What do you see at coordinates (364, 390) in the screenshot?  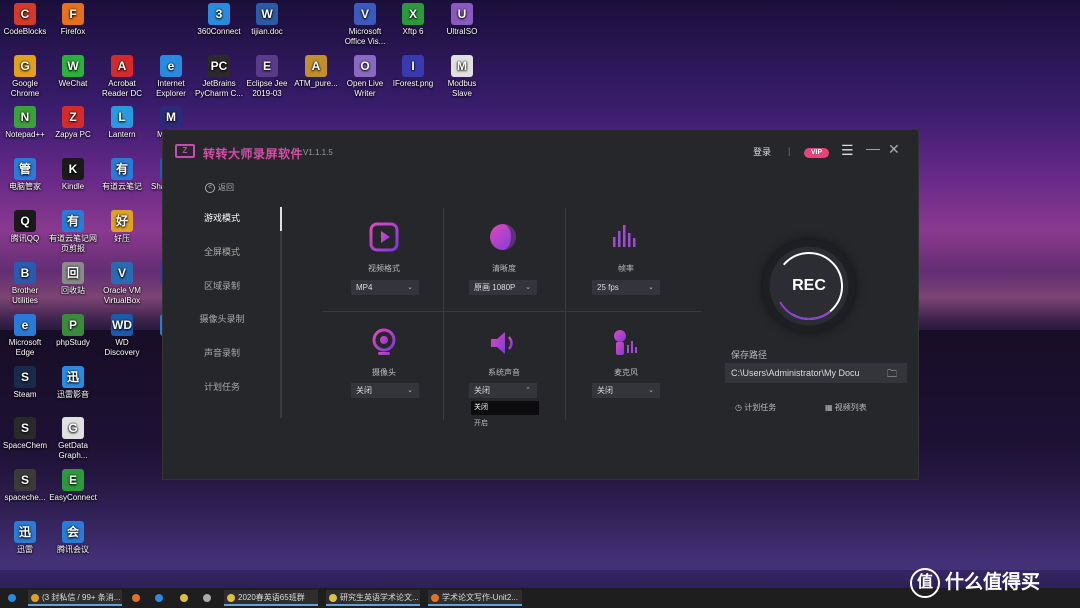 I see `camera-value: 关闭` at bounding box center [364, 390].